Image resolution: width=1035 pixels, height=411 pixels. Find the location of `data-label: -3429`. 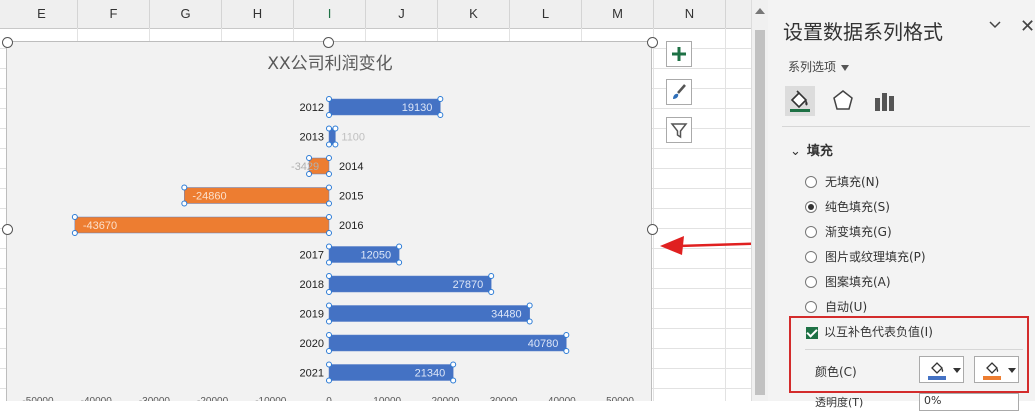

data-label: -3429 is located at coordinates (305, 167).